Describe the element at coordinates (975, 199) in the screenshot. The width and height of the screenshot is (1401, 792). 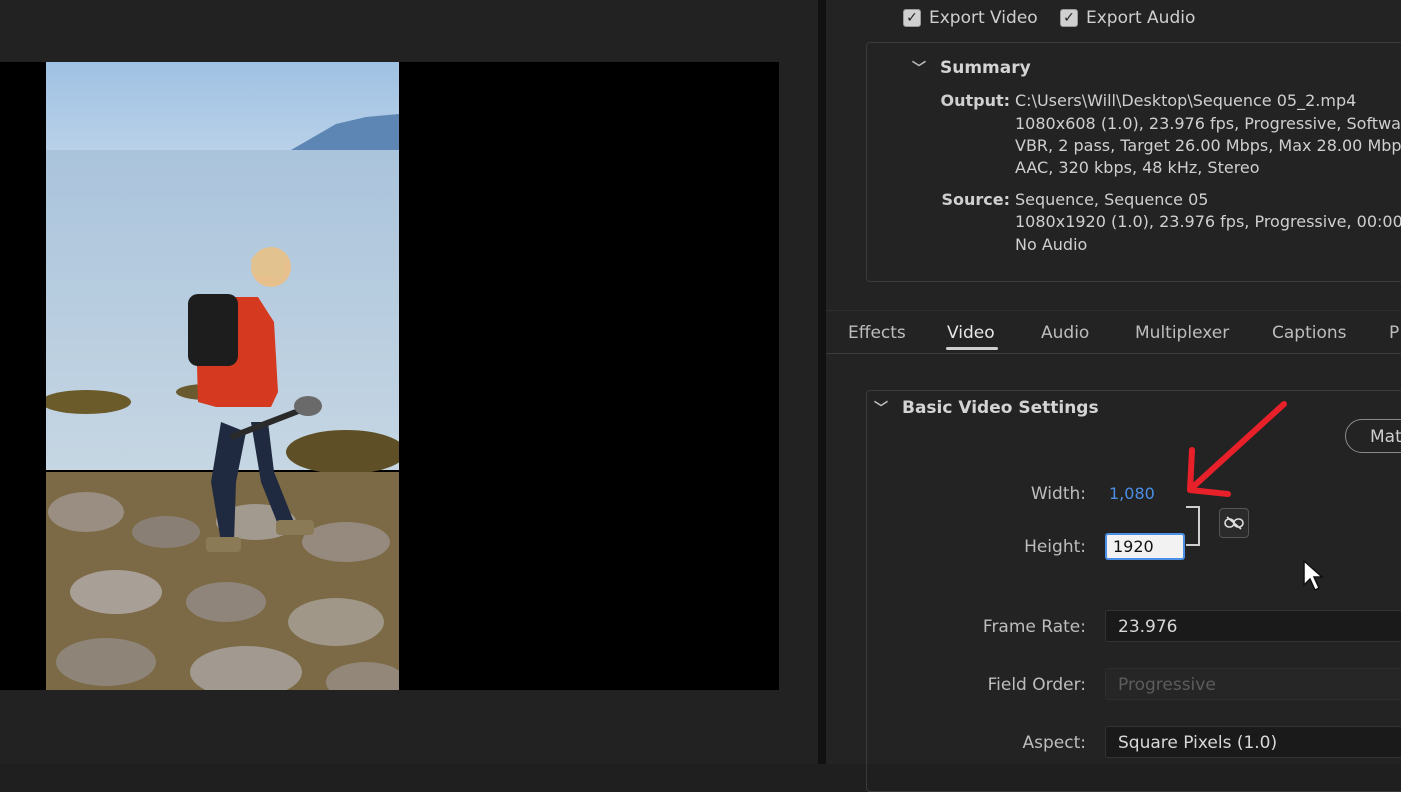
I see `source-label: Source:` at that location.